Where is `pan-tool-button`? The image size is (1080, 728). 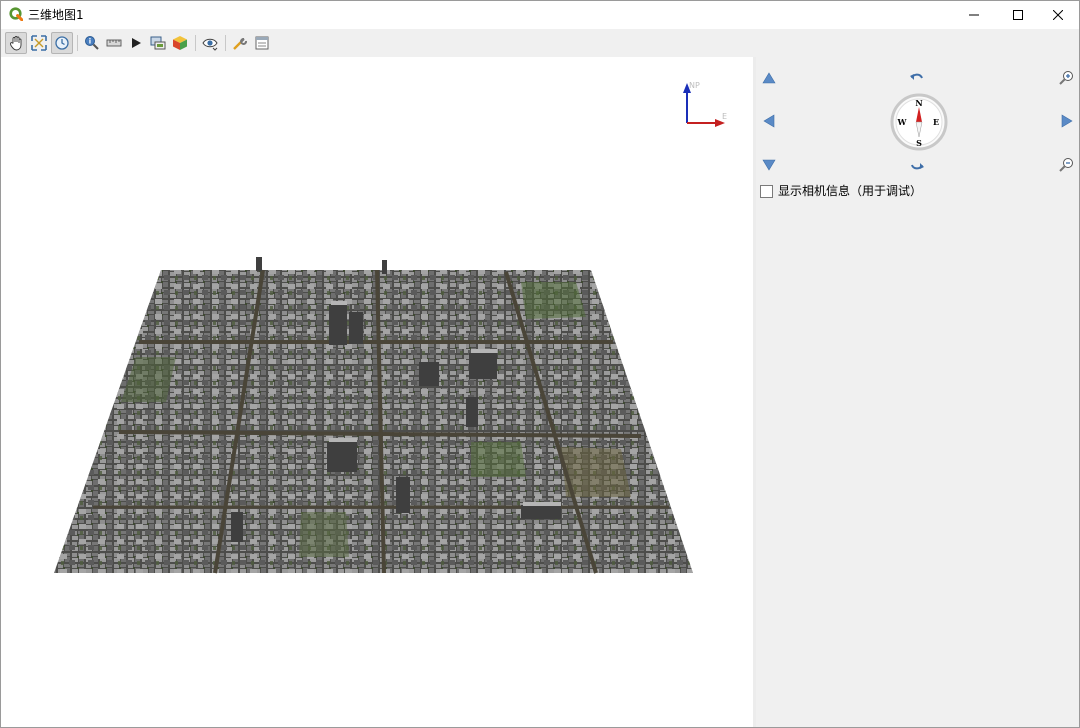
pan-tool-button is located at coordinates (16, 43).